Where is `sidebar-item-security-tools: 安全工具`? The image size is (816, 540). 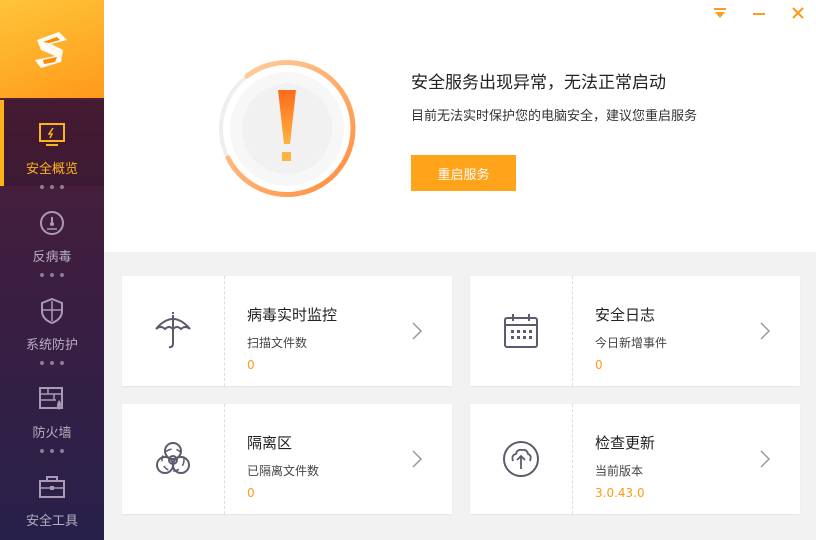 sidebar-item-security-tools: 安全工具 is located at coordinates (52, 495).